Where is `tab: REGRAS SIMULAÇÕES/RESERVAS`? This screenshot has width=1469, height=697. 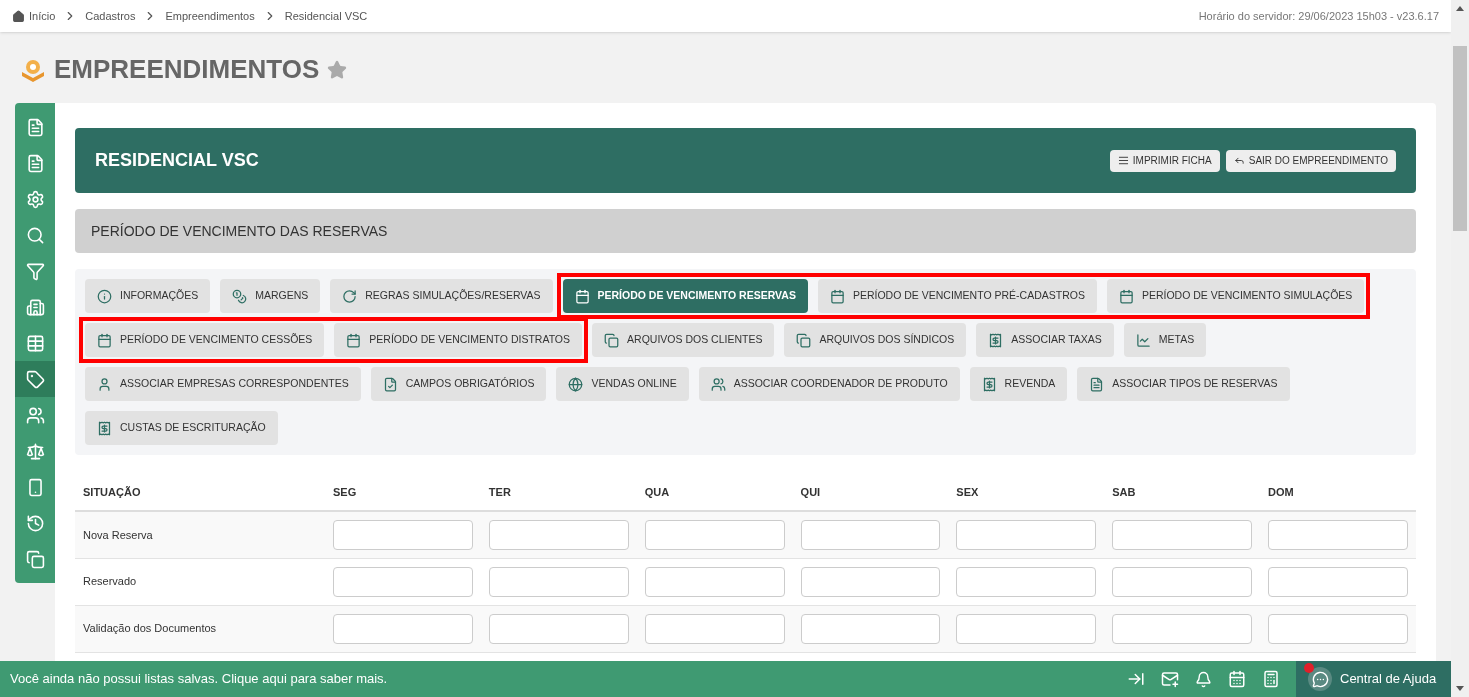 tab: REGRAS SIMULAÇÕES/RESERVAS is located at coordinates (441, 296).